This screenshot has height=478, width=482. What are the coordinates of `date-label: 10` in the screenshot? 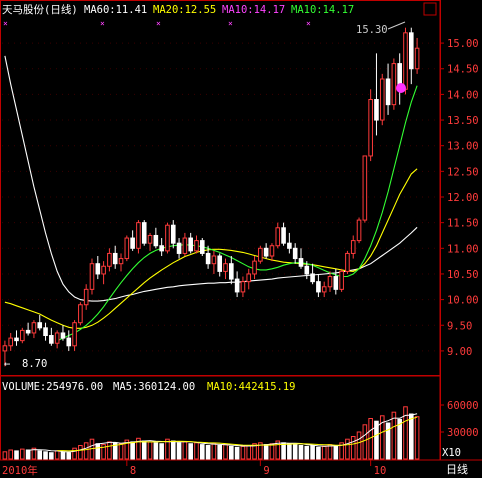 It's located at (380, 471).